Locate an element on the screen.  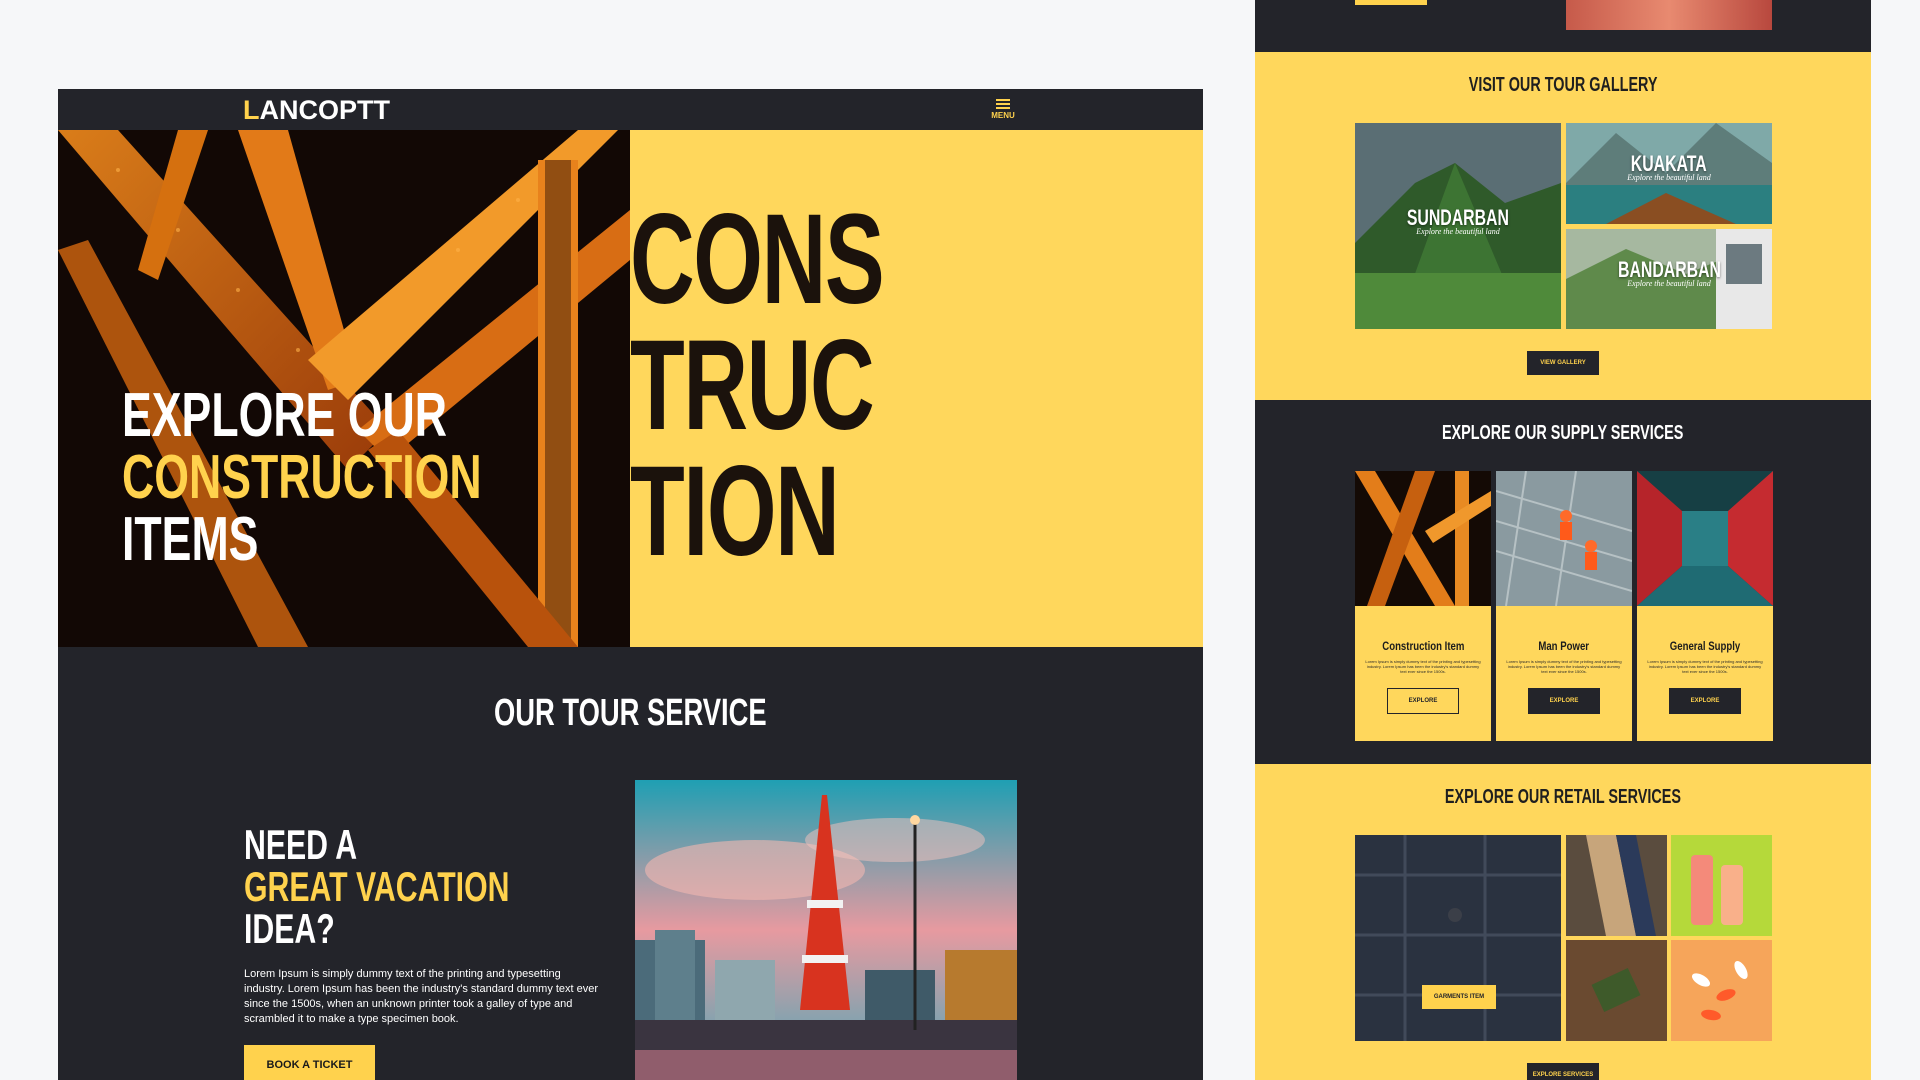
card-title: General Supply is located at coordinates (1705, 646).